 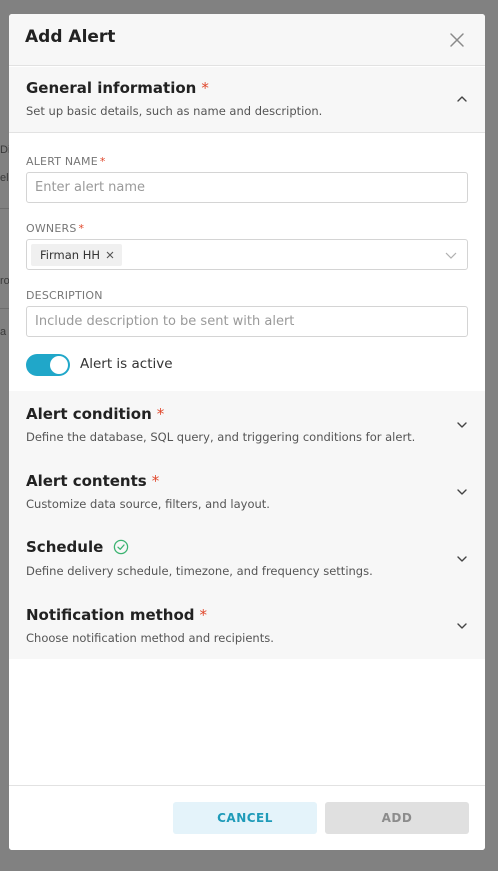 What do you see at coordinates (110, 615) in the screenshot?
I see `section-title-text: Notification method` at bounding box center [110, 615].